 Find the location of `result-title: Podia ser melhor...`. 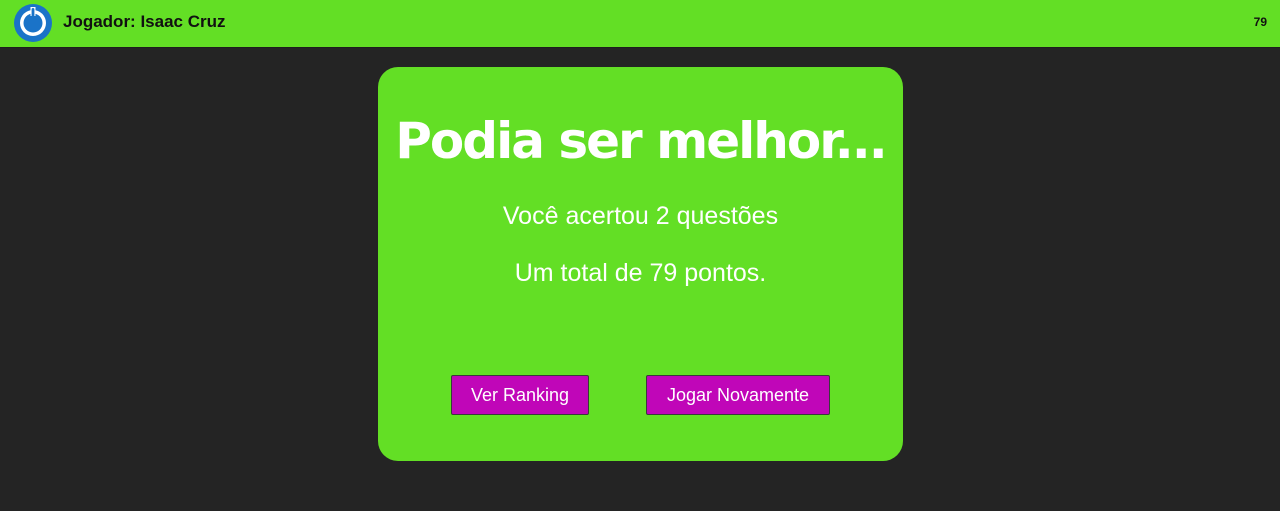

result-title: Podia ser melhor... is located at coordinates (641, 141).